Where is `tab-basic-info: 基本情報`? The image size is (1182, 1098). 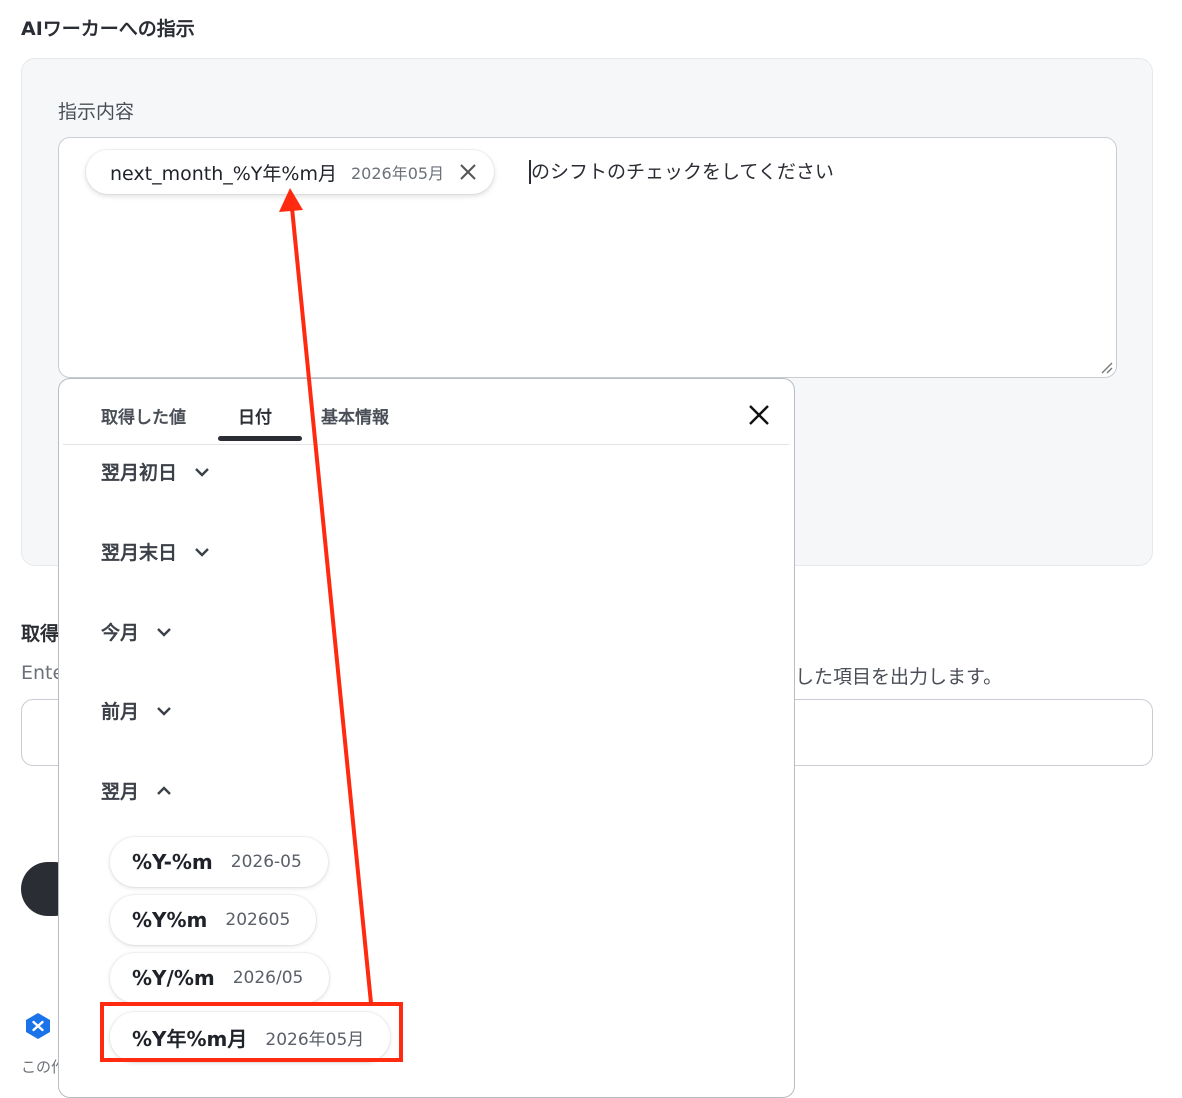
tab-basic-info: 基本情報 is located at coordinates (355, 415).